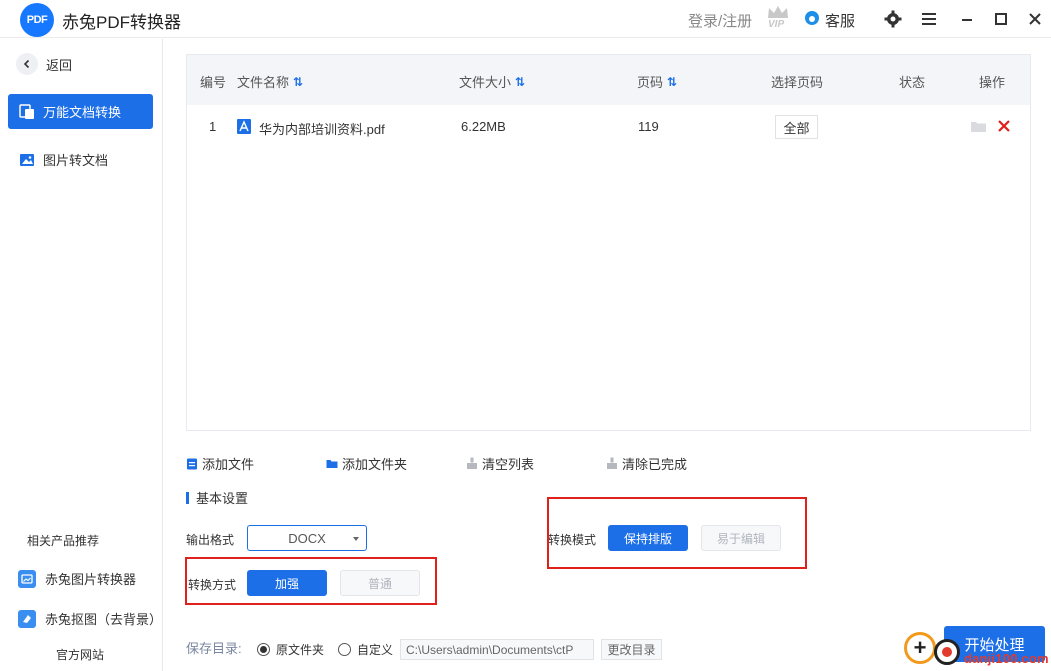  What do you see at coordinates (214, 648) in the screenshot?
I see `save-directory-label: 保存目录:` at bounding box center [214, 648].